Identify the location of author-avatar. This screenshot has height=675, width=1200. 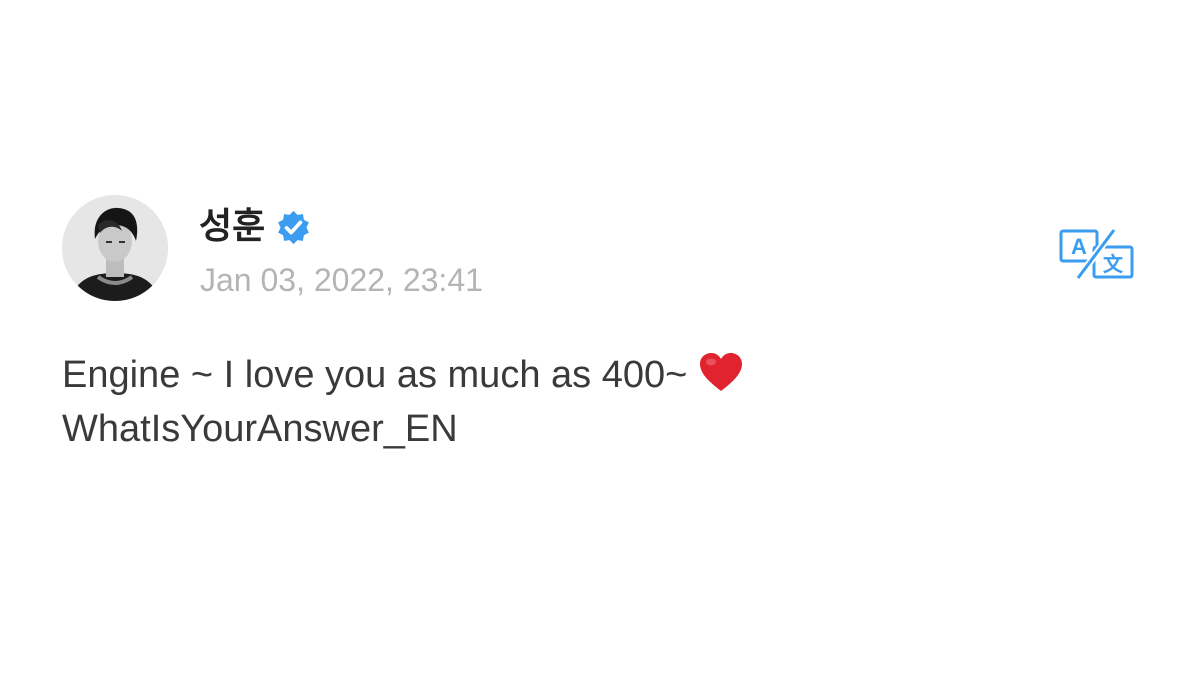
(115, 248).